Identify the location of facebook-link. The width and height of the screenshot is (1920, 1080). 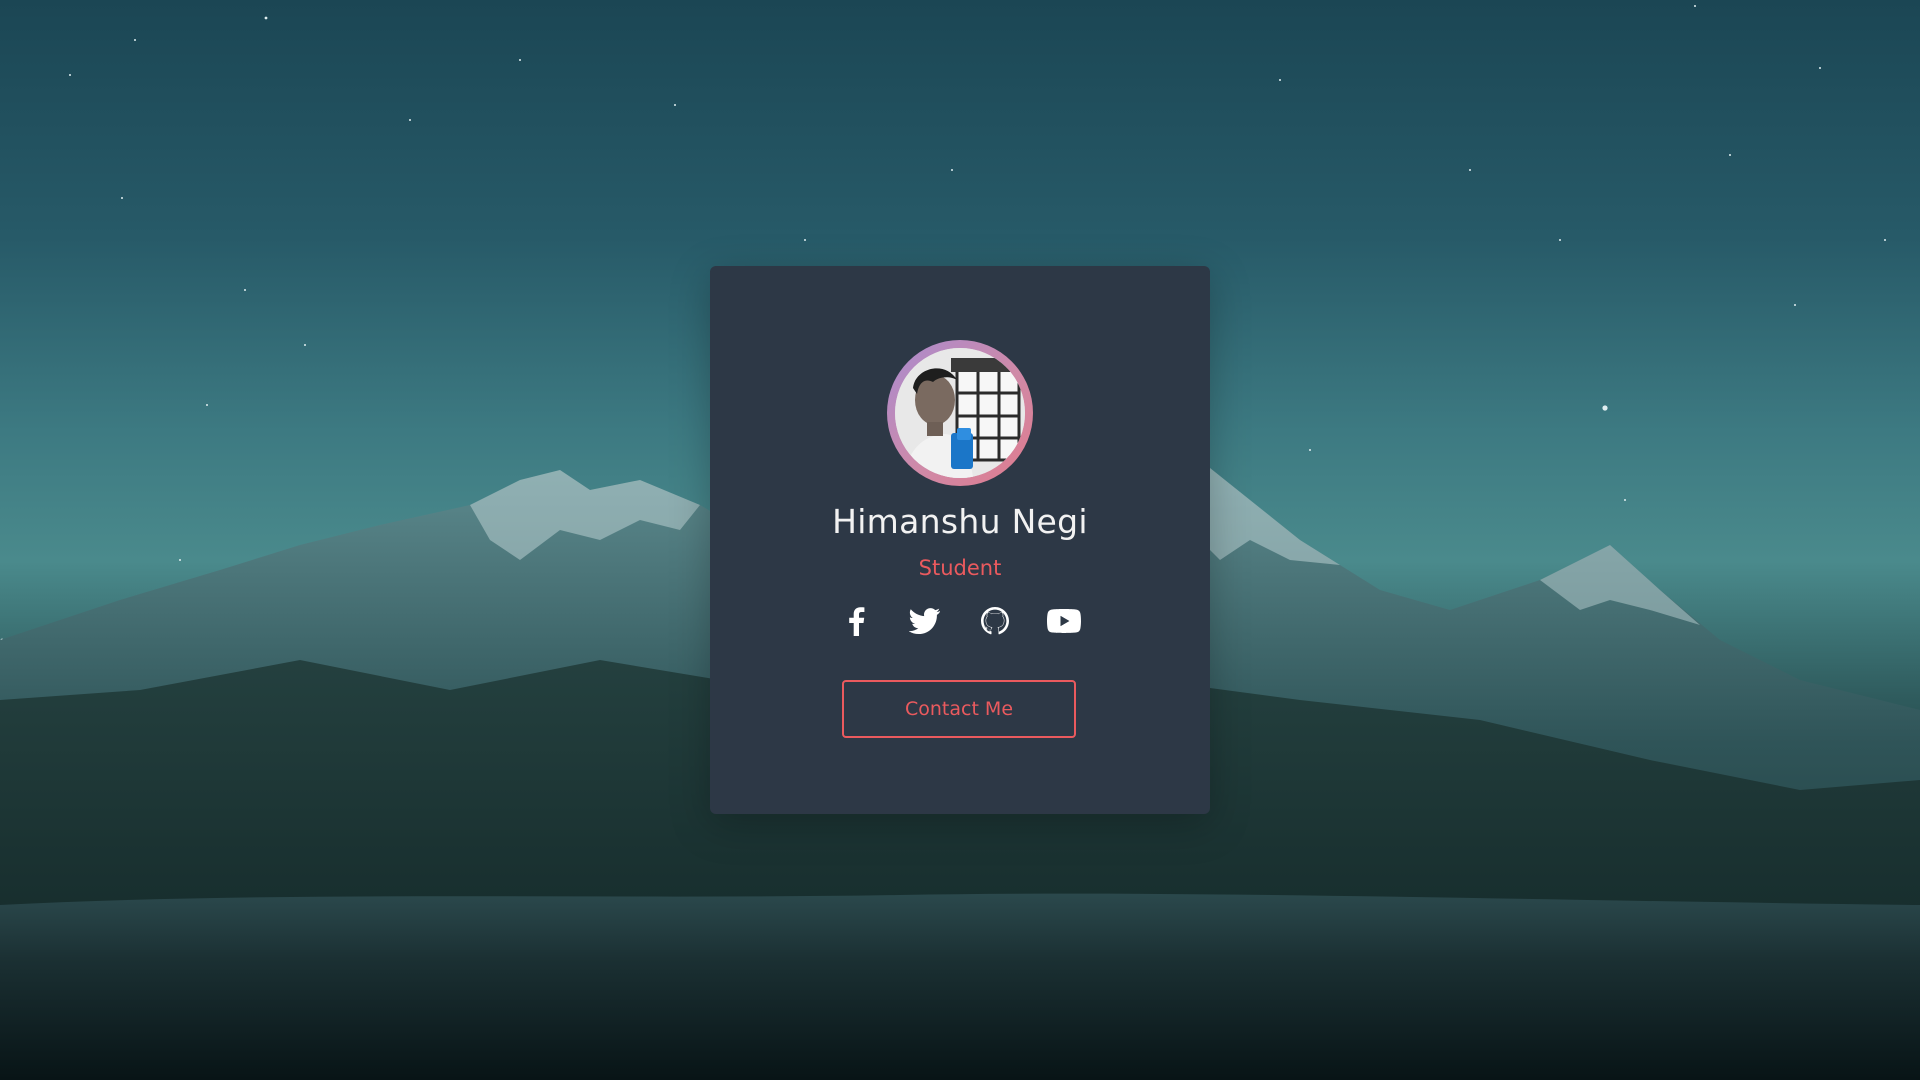
(856, 621).